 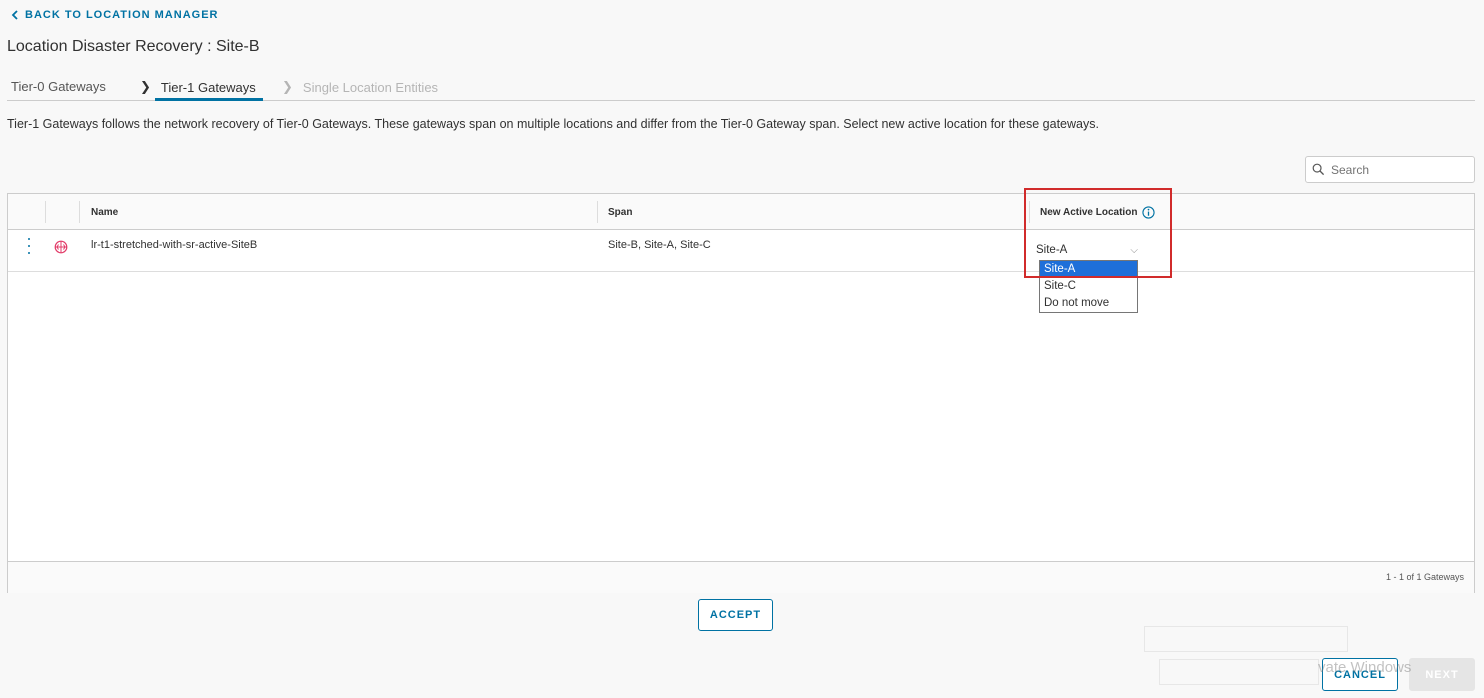 I want to click on dropdown-option-do-not-move: Do not move, so click(x=1088, y=303).